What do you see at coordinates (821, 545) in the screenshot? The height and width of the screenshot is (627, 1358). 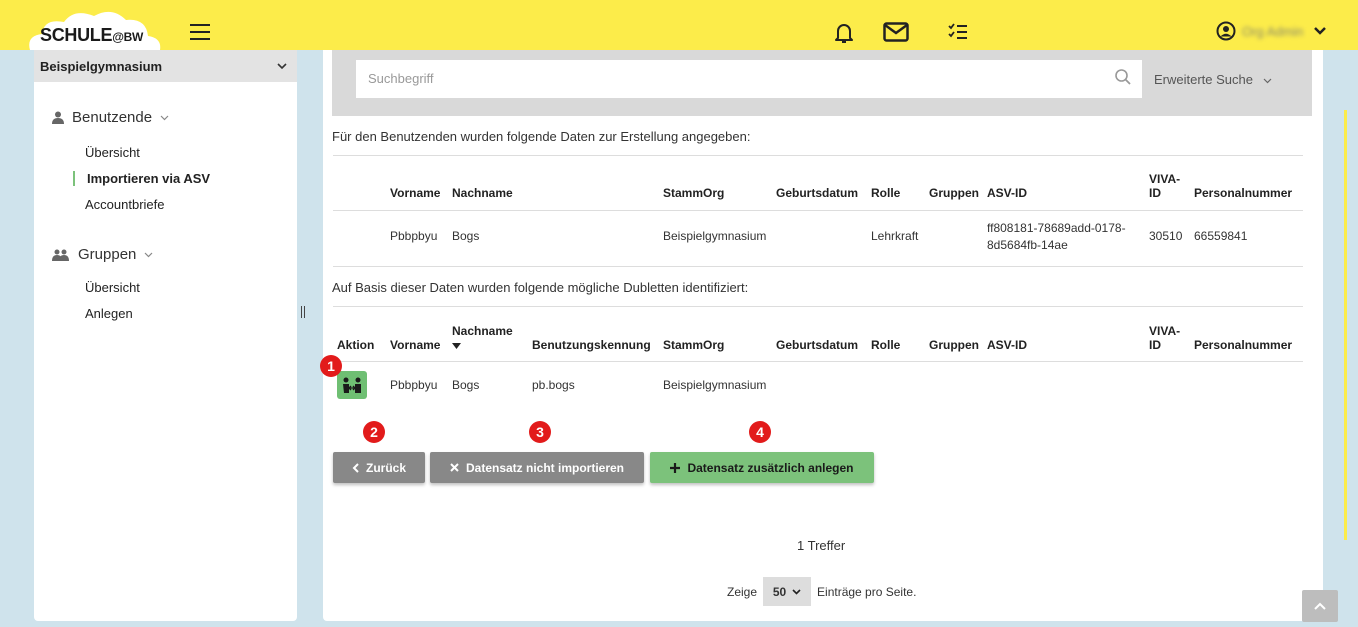 I see `result-count: 1 Treffer` at bounding box center [821, 545].